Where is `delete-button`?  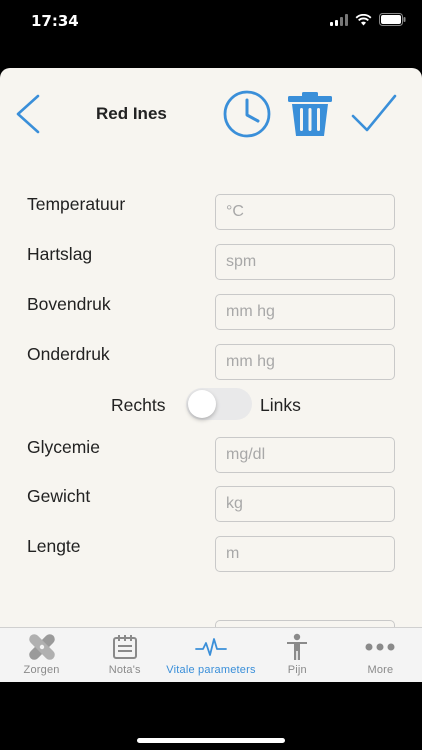
delete-button is located at coordinates (310, 114).